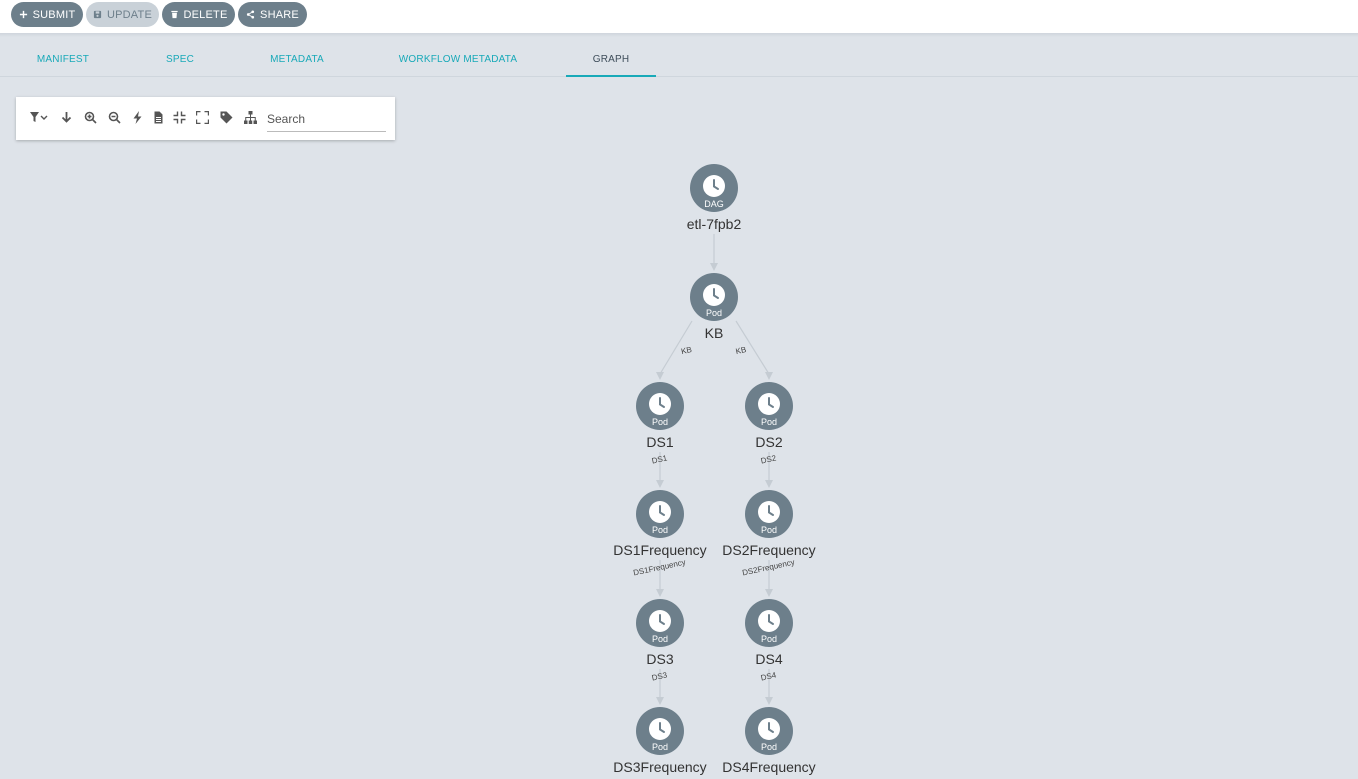  Describe the element at coordinates (714, 224) in the screenshot. I see `node-label: etl-7fpb2` at that location.